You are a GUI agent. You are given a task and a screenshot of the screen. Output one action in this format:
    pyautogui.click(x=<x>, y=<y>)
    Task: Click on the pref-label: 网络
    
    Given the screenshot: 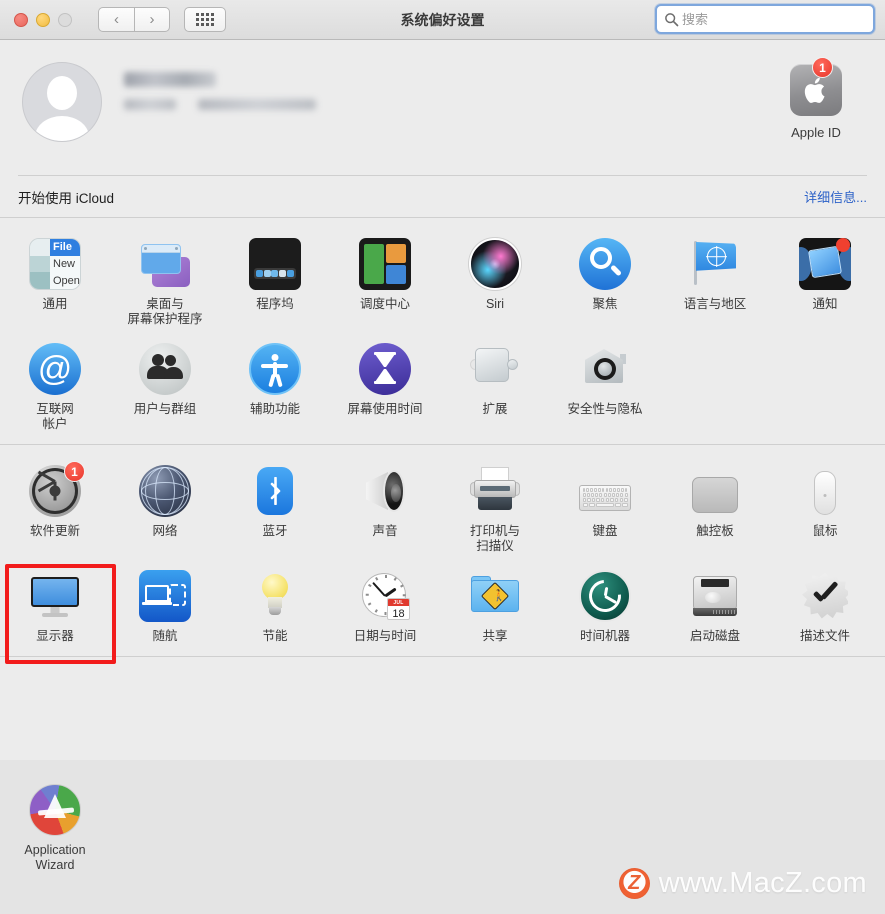 What is the action you would take?
    pyautogui.click(x=165, y=531)
    